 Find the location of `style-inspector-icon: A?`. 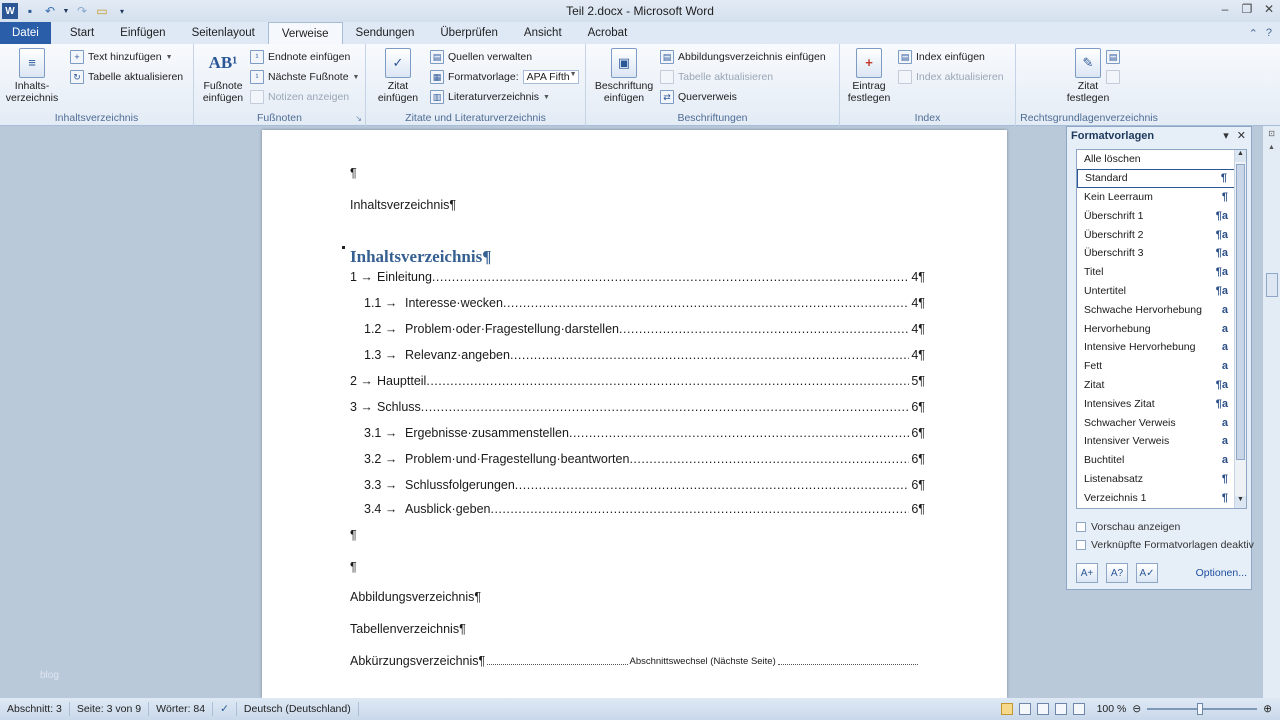

style-inspector-icon: A? is located at coordinates (1117, 573).